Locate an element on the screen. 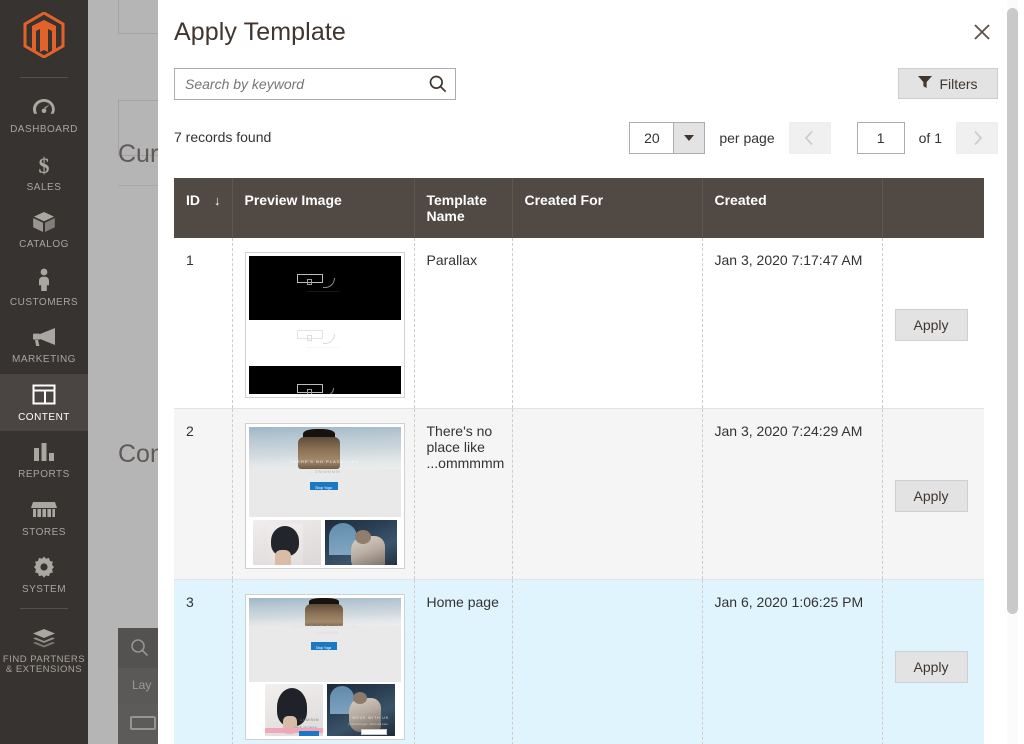 This screenshot has height=744, width=1024. dashboard-icon is located at coordinates (44, 107).